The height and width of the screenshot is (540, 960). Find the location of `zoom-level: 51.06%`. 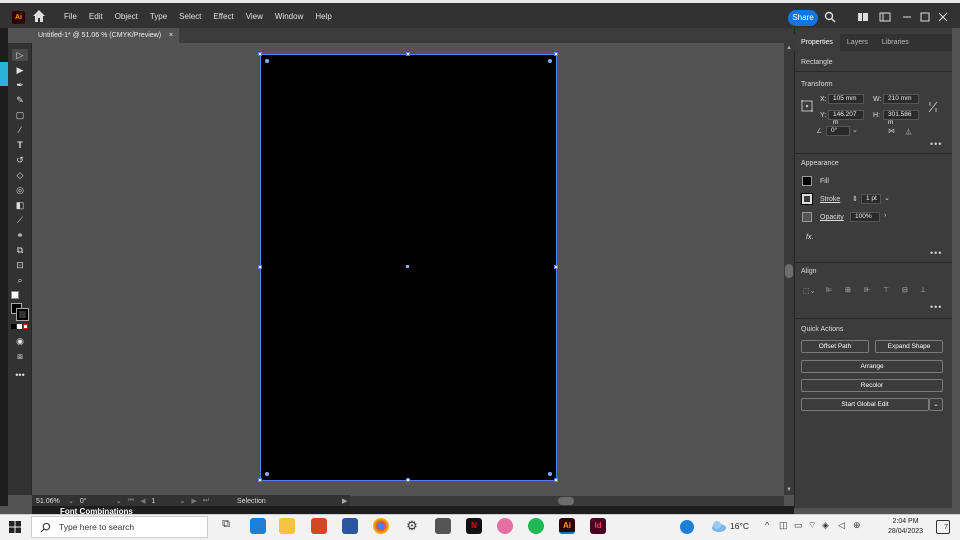

zoom-level: 51.06% is located at coordinates (47, 501).